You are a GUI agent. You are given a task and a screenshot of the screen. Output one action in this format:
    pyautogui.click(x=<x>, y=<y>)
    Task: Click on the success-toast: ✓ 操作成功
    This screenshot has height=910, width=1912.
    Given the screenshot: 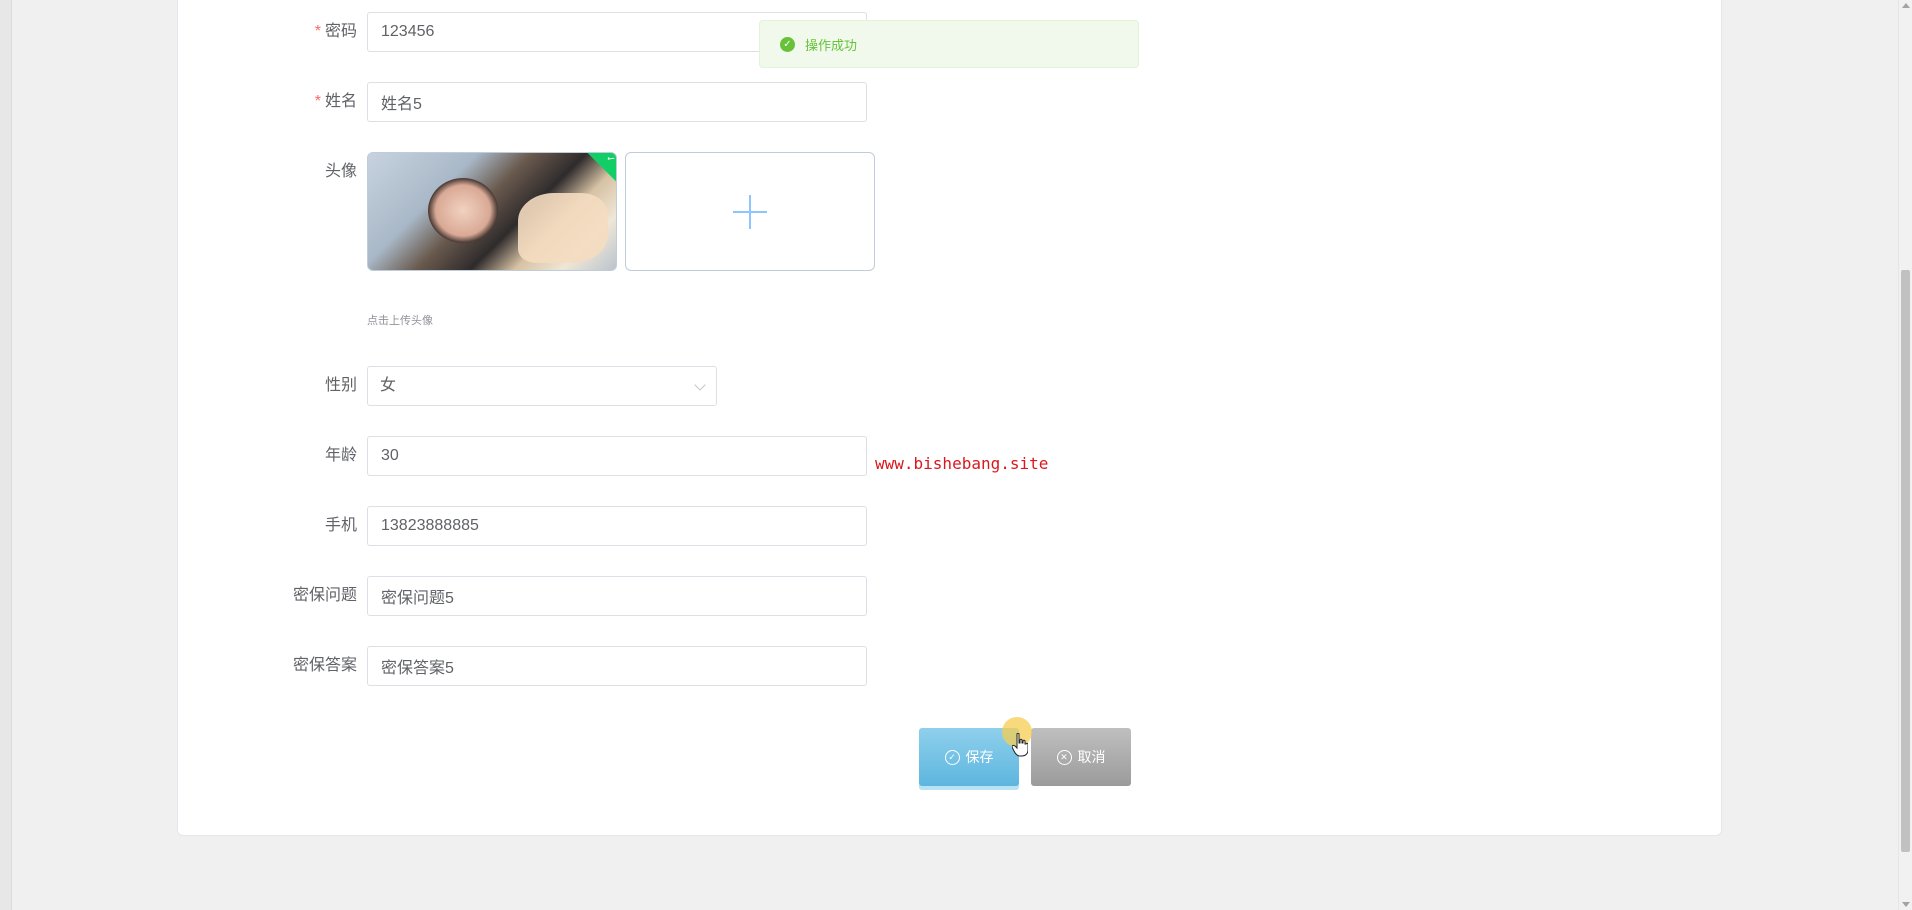 What is the action you would take?
    pyautogui.click(x=949, y=44)
    